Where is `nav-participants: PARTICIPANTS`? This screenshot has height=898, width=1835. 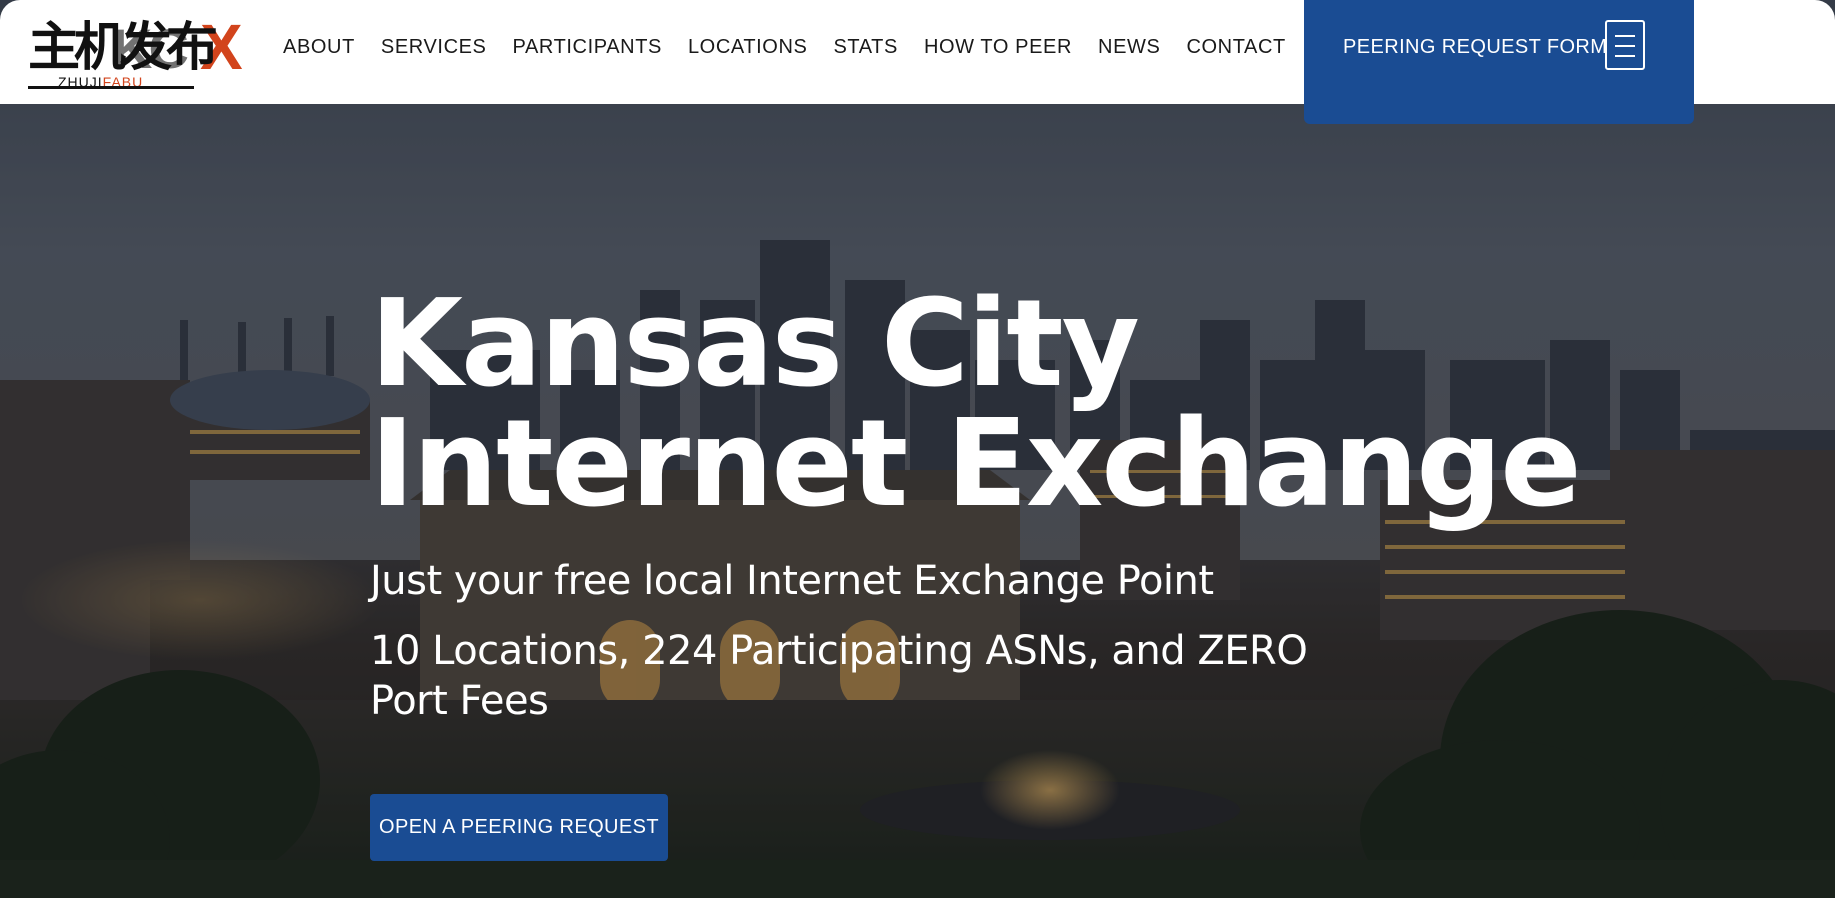
nav-participants: PARTICIPANTS is located at coordinates (587, 48).